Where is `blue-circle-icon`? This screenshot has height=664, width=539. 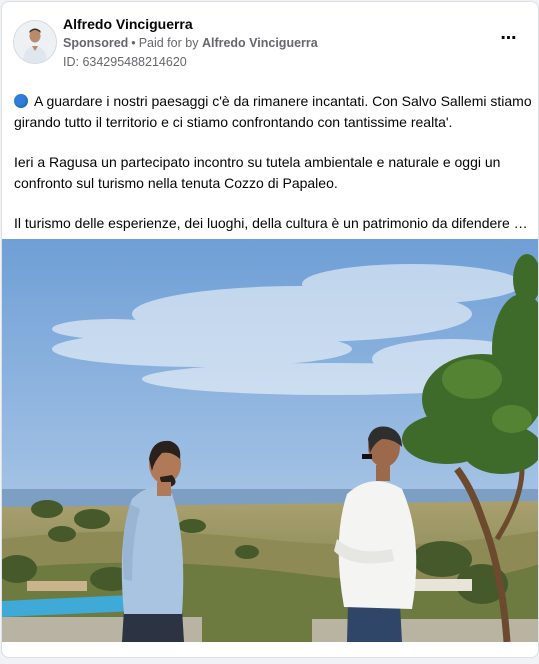
blue-circle-icon is located at coordinates (21, 101).